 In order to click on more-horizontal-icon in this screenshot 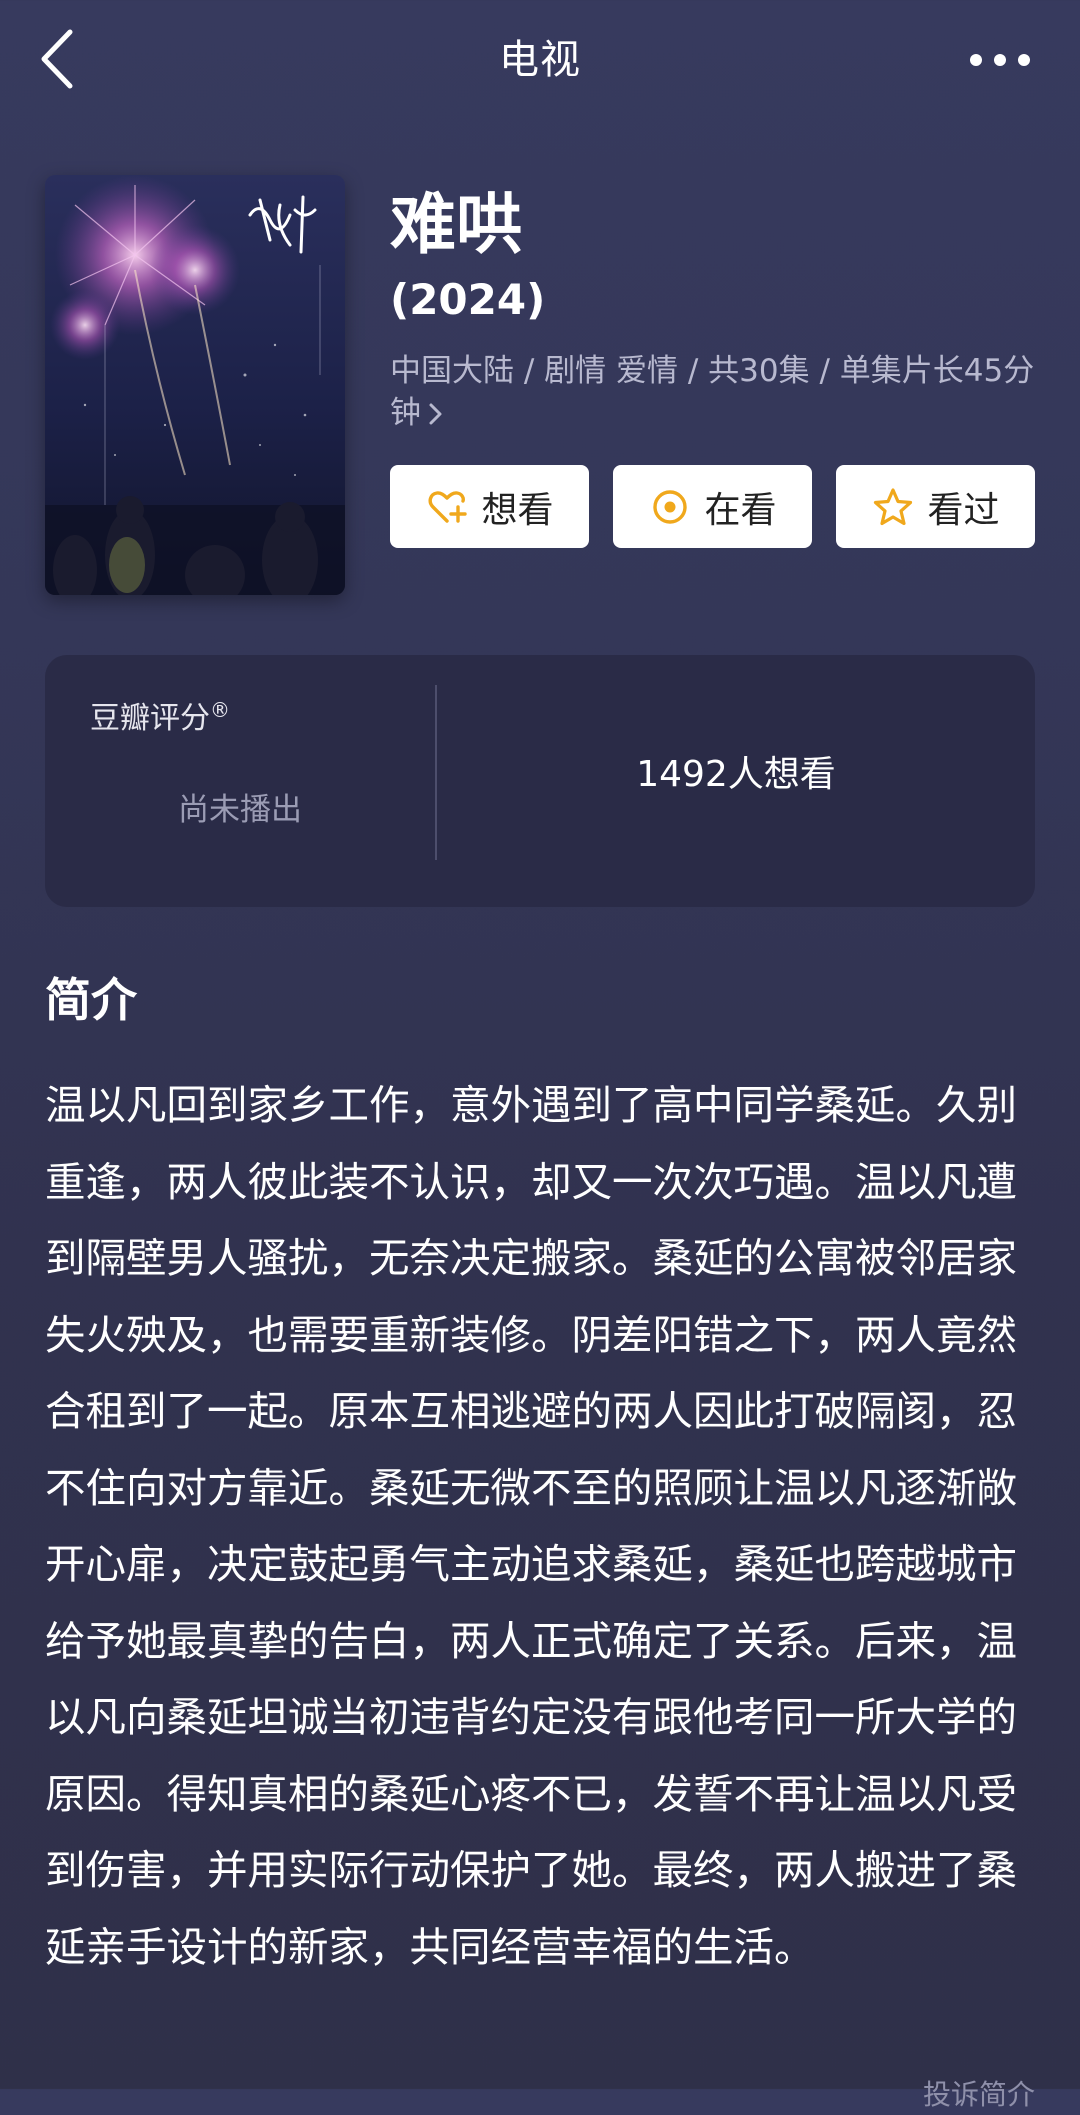, I will do `click(1000, 60)`.